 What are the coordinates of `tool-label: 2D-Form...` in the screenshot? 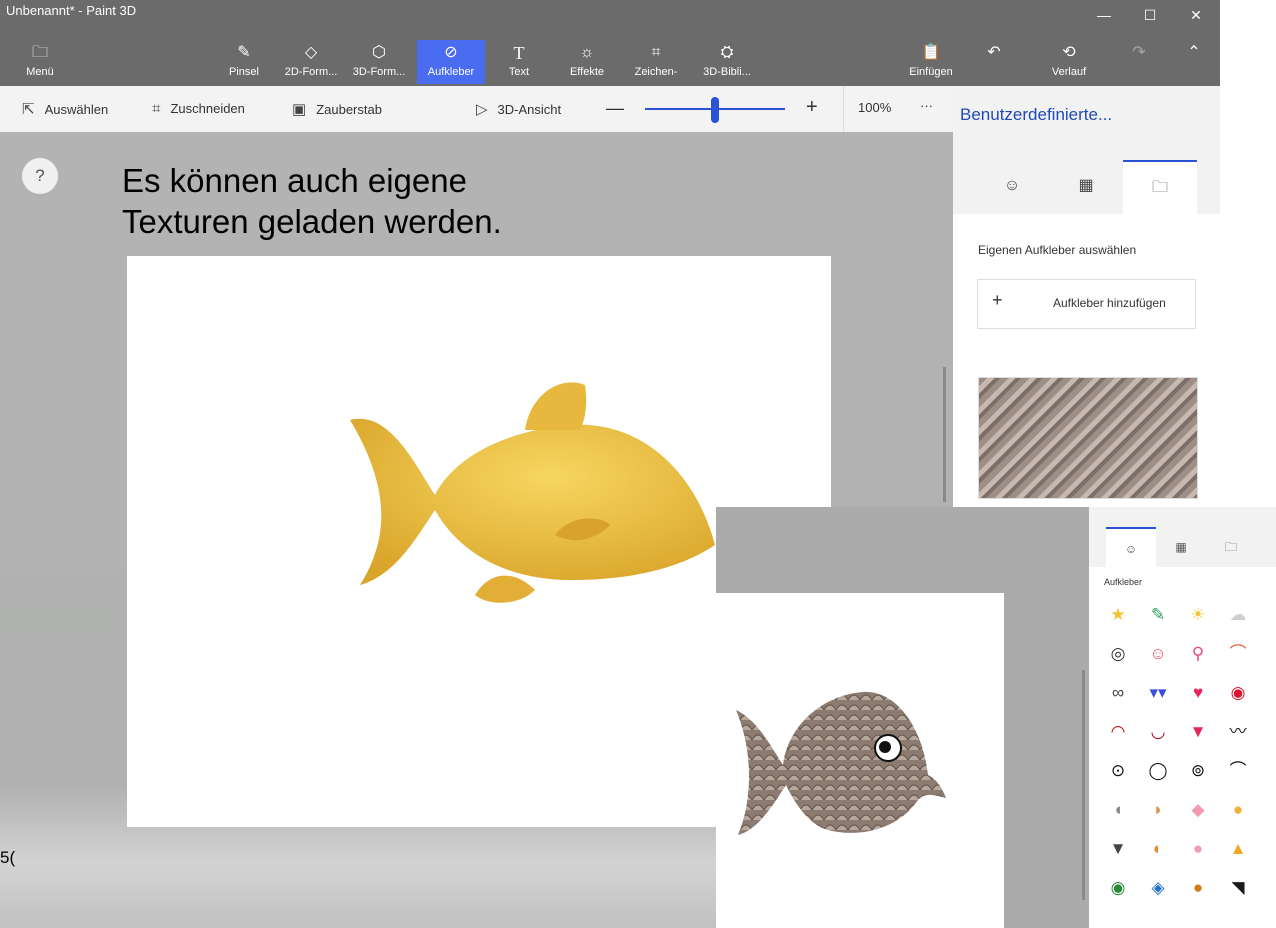 It's located at (311, 72).